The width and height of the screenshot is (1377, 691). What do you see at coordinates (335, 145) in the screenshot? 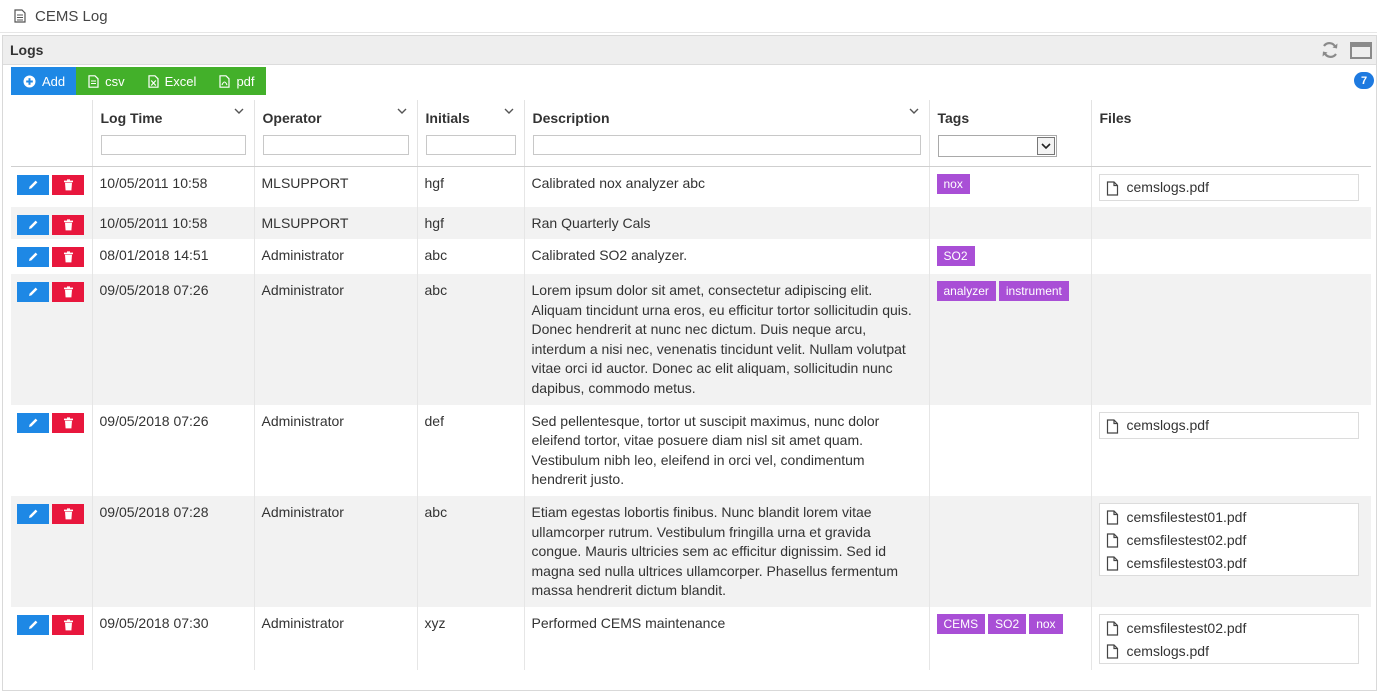
I see `operator-filter-input` at bounding box center [335, 145].